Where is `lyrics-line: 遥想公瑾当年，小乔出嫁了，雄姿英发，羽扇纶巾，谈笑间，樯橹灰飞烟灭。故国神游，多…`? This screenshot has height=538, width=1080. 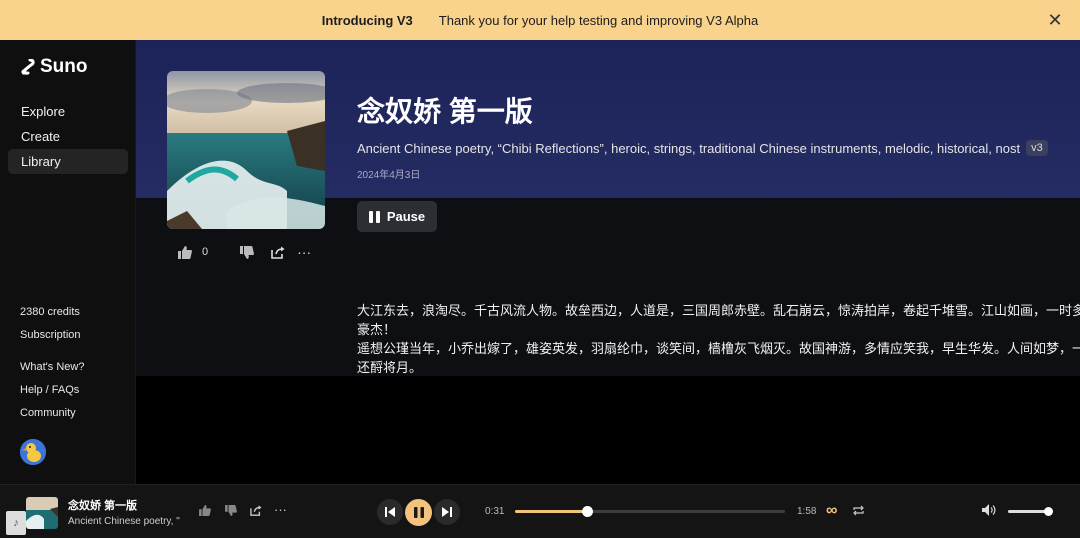
lyrics-line: 遥想公瑾当年，小乔出嫁了，雄姿英发，羽扇纶巾，谈笑间，樯橹灰飞烟灭。故国神游，多… is located at coordinates (718, 348).